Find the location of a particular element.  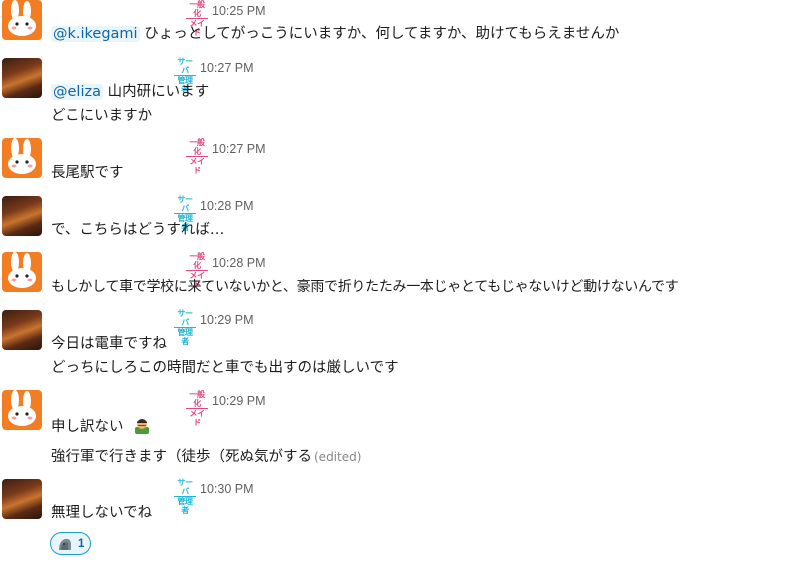

stone-statue-reaction-icon is located at coordinates (65, 544).